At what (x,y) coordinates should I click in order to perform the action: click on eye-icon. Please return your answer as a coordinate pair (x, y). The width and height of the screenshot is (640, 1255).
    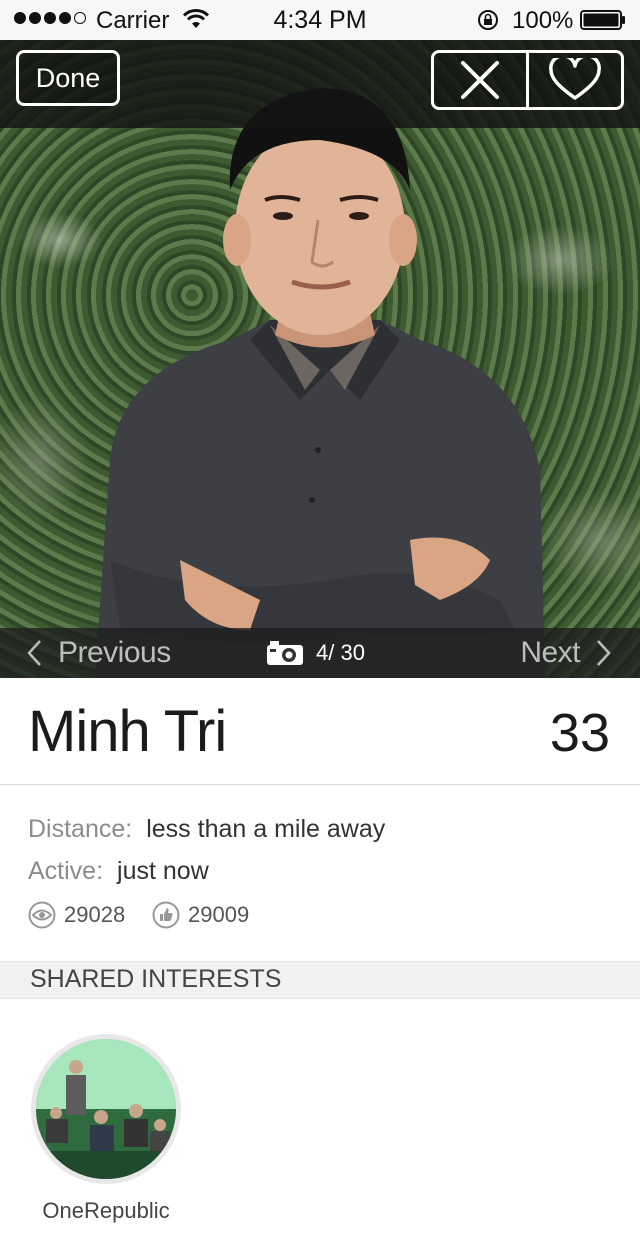
    Looking at the image, I should click on (42, 915).